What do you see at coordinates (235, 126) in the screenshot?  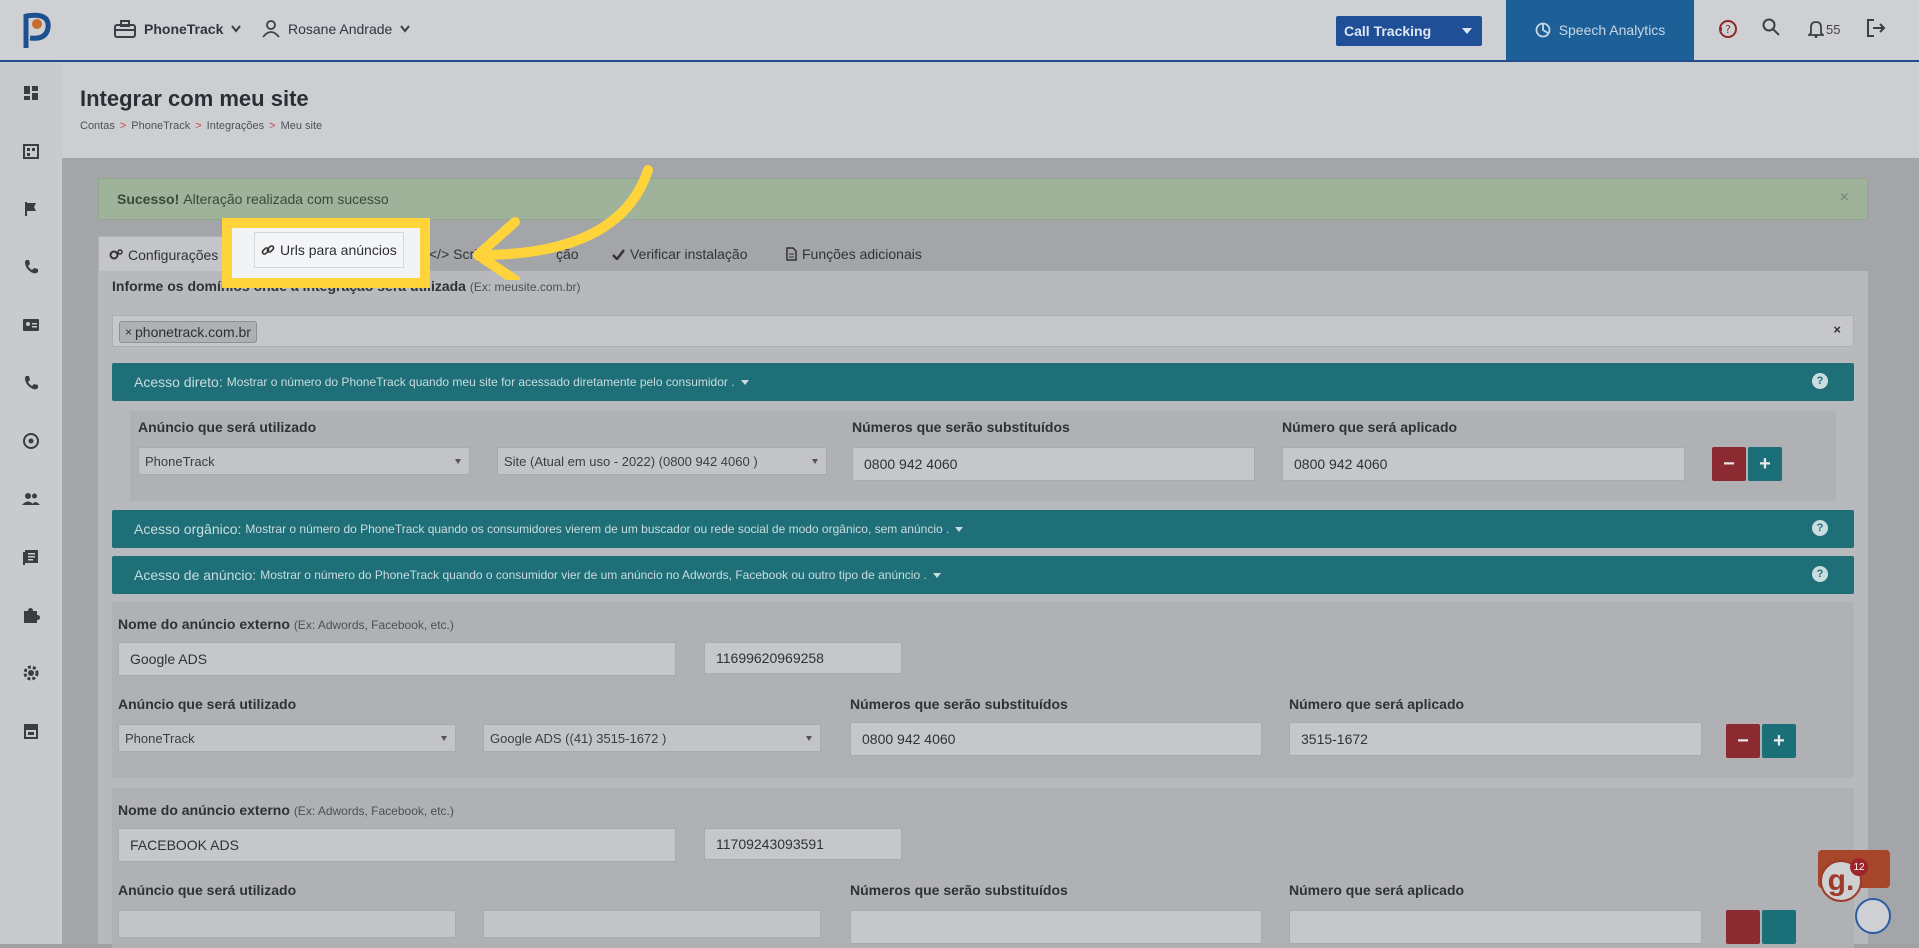 I see `breadcrumb-item-integracoes: Integrações` at bounding box center [235, 126].